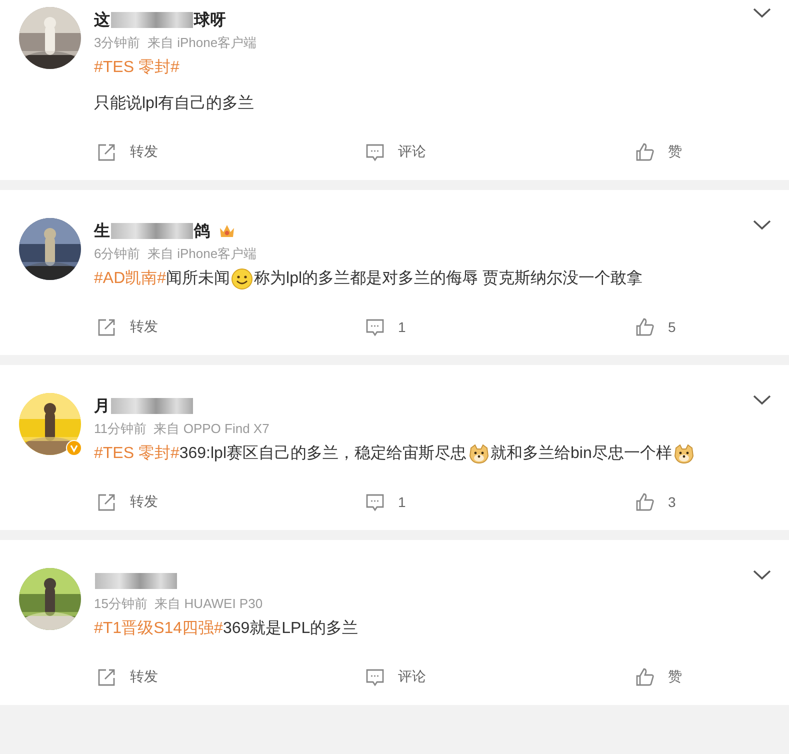 Image resolution: width=789 pixels, height=754 pixels. Describe the element at coordinates (102, 20) in the screenshot. I see `user-name: 这` at that location.